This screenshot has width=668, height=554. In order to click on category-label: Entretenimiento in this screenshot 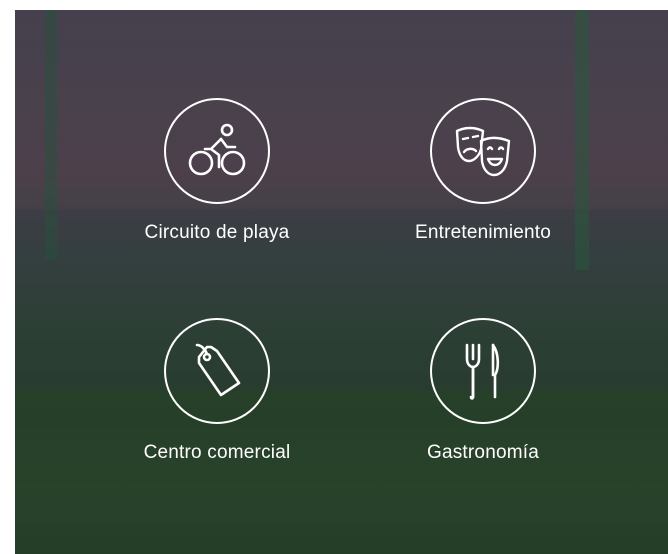, I will do `click(483, 232)`.